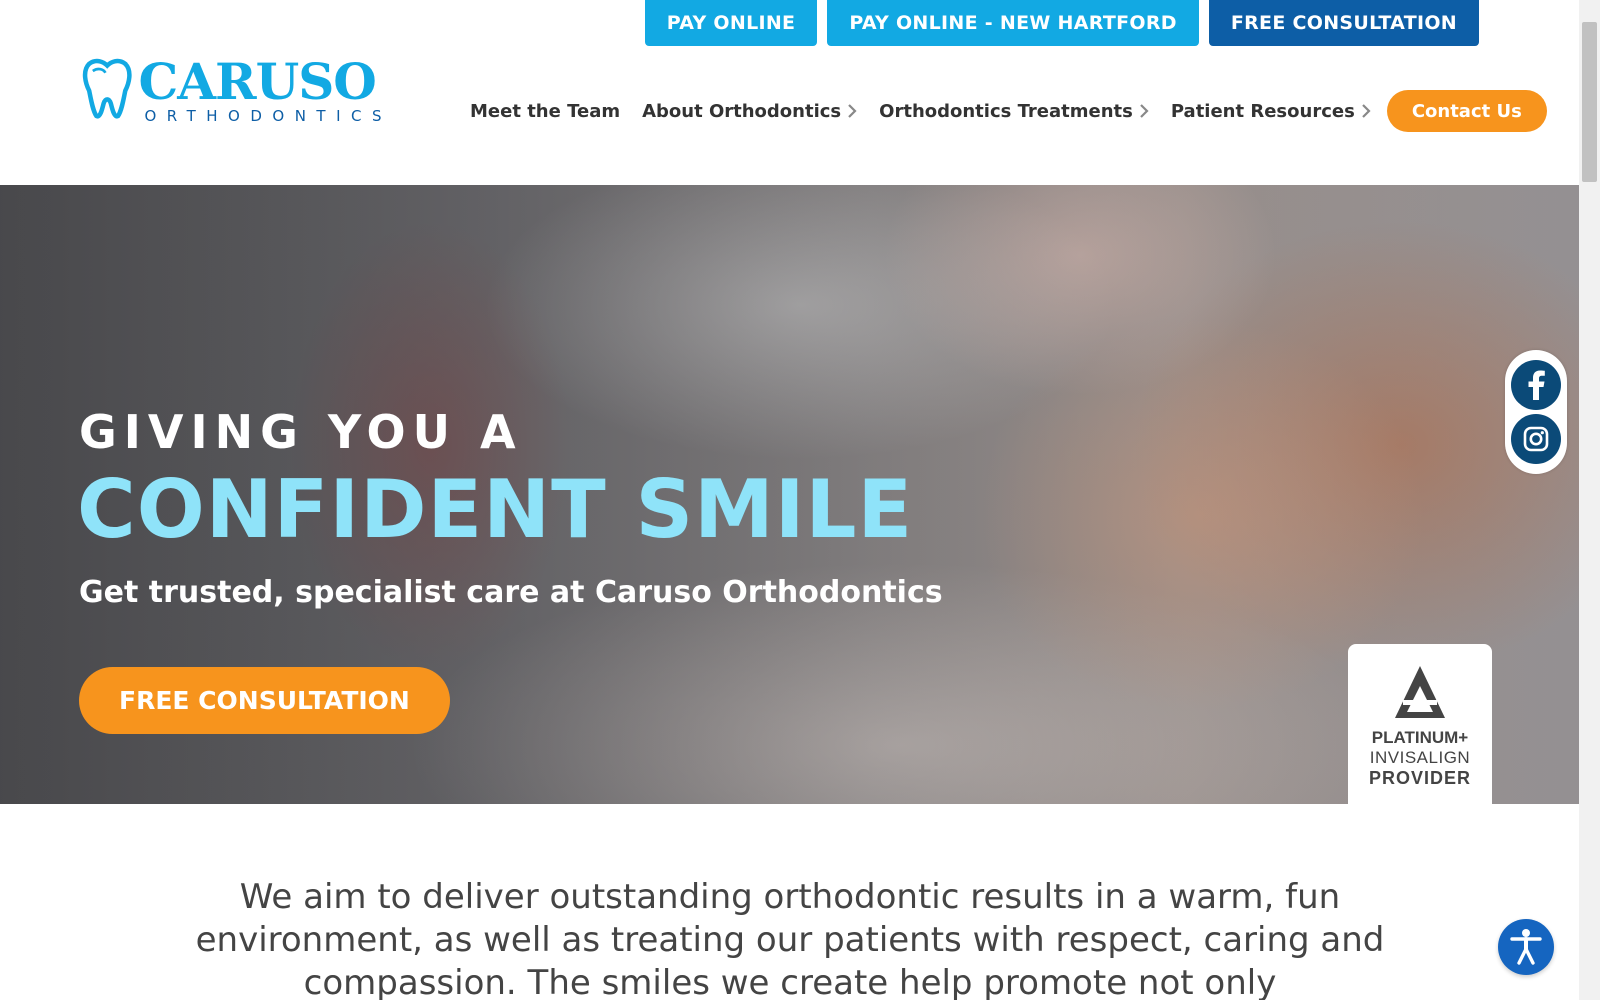 The height and width of the screenshot is (1000, 1600). Describe the element at coordinates (301, 432) in the screenshot. I see `hero-kicker: GIVING YOU A` at that location.